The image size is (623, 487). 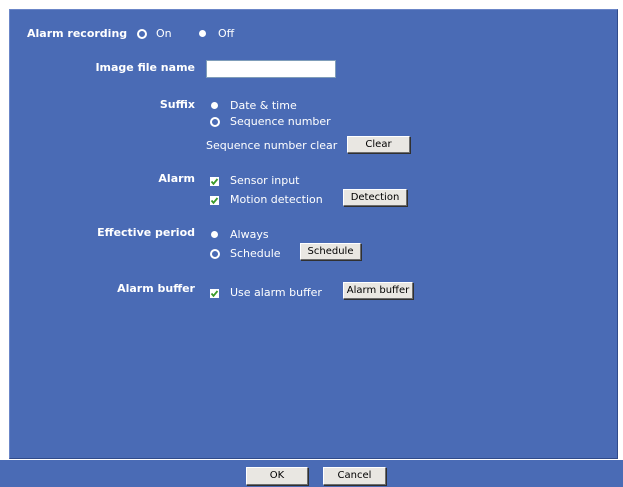 What do you see at coordinates (156, 288) in the screenshot?
I see `alarm-buffer-label: Alarm buffer` at bounding box center [156, 288].